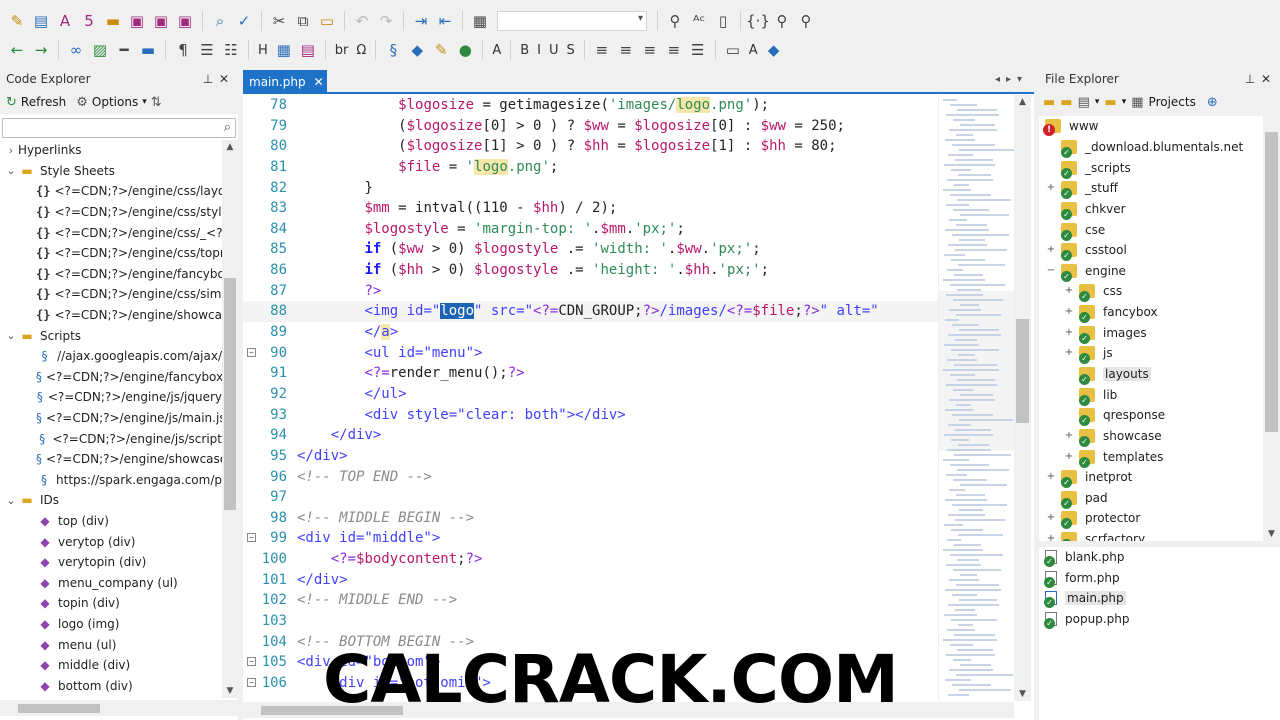  What do you see at coordinates (148, 50) in the screenshot?
I see `comment-icon: ▬` at bounding box center [148, 50].